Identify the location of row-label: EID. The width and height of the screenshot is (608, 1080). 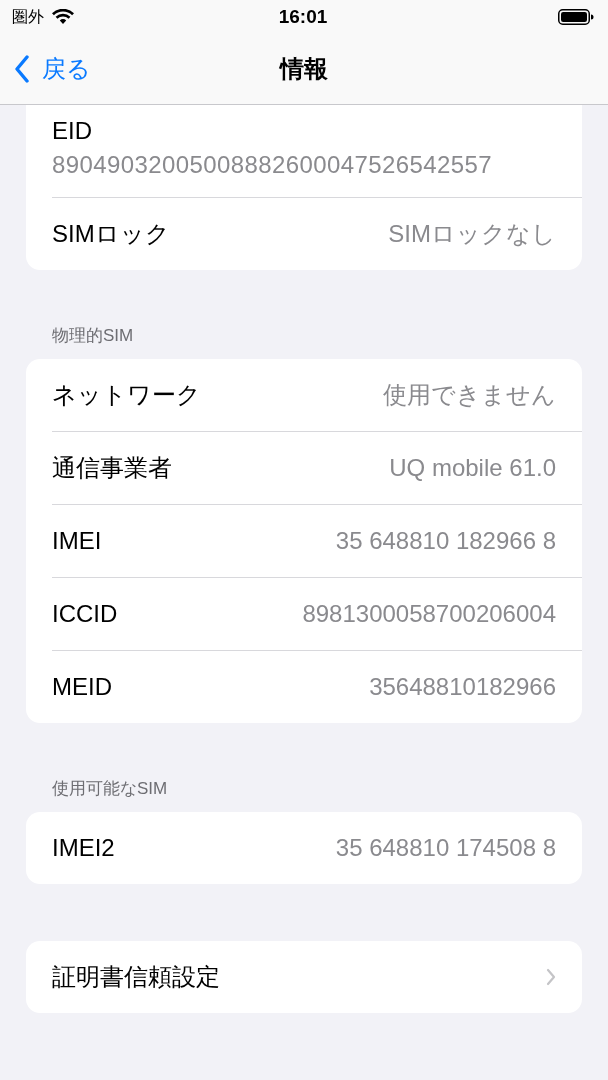
(72, 131).